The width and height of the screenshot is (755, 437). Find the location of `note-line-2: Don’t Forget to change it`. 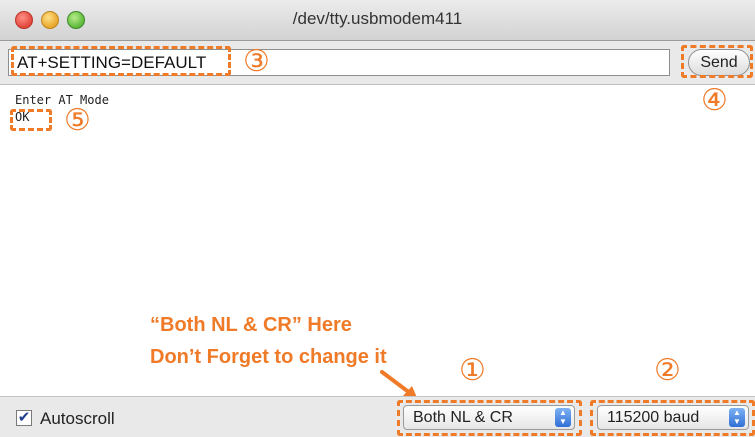

note-line-2: Don’t Forget to change it is located at coordinates (268, 357).